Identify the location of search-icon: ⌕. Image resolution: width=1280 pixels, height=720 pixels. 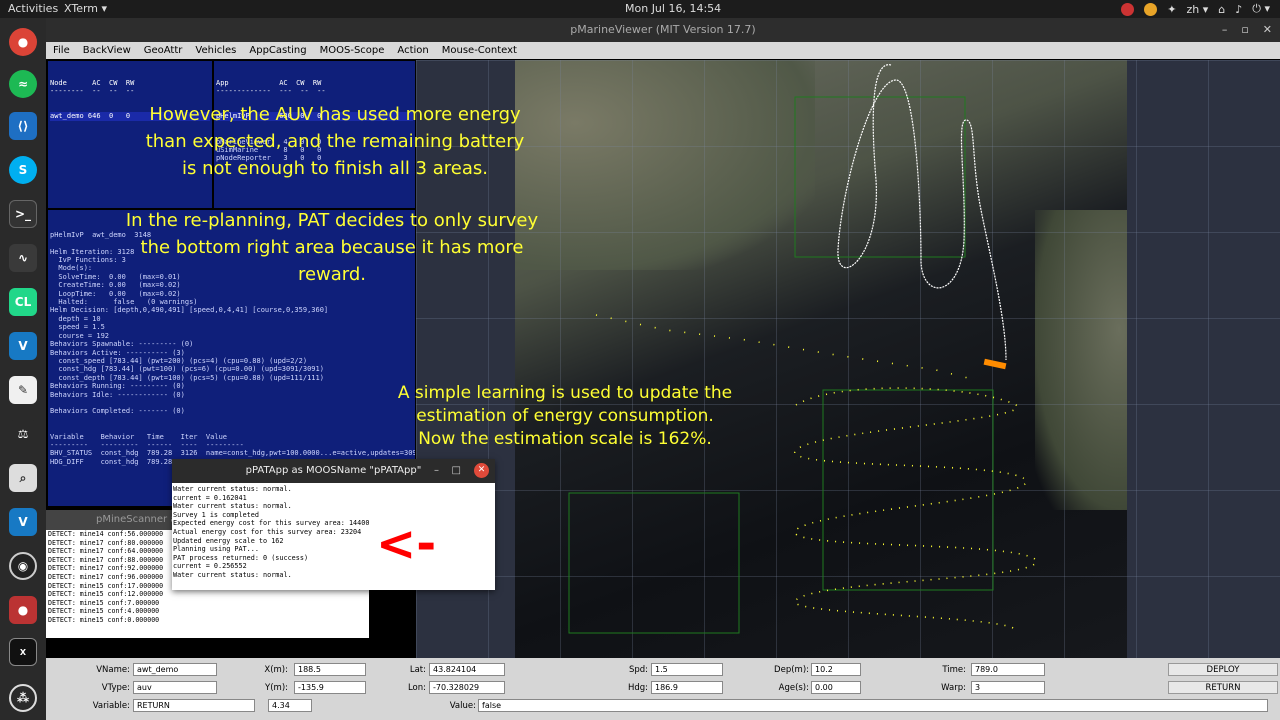
(23, 478).